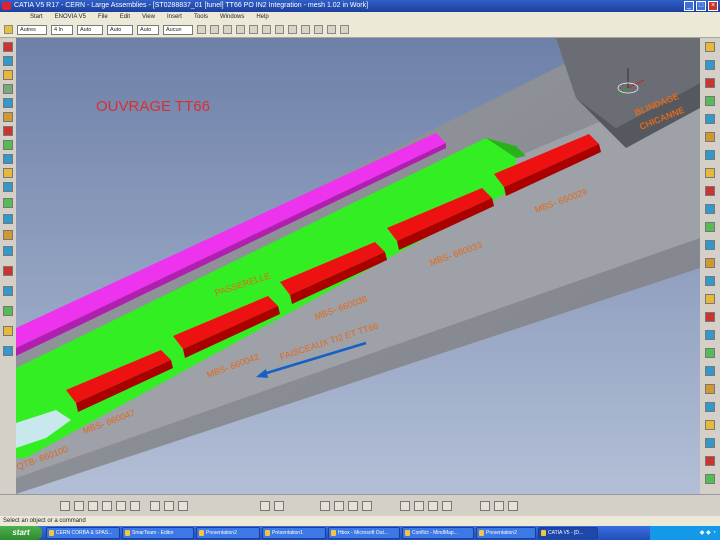 The width and height of the screenshot is (720, 540). Describe the element at coordinates (174, 17) in the screenshot. I see `menu-insert: Insert` at that location.